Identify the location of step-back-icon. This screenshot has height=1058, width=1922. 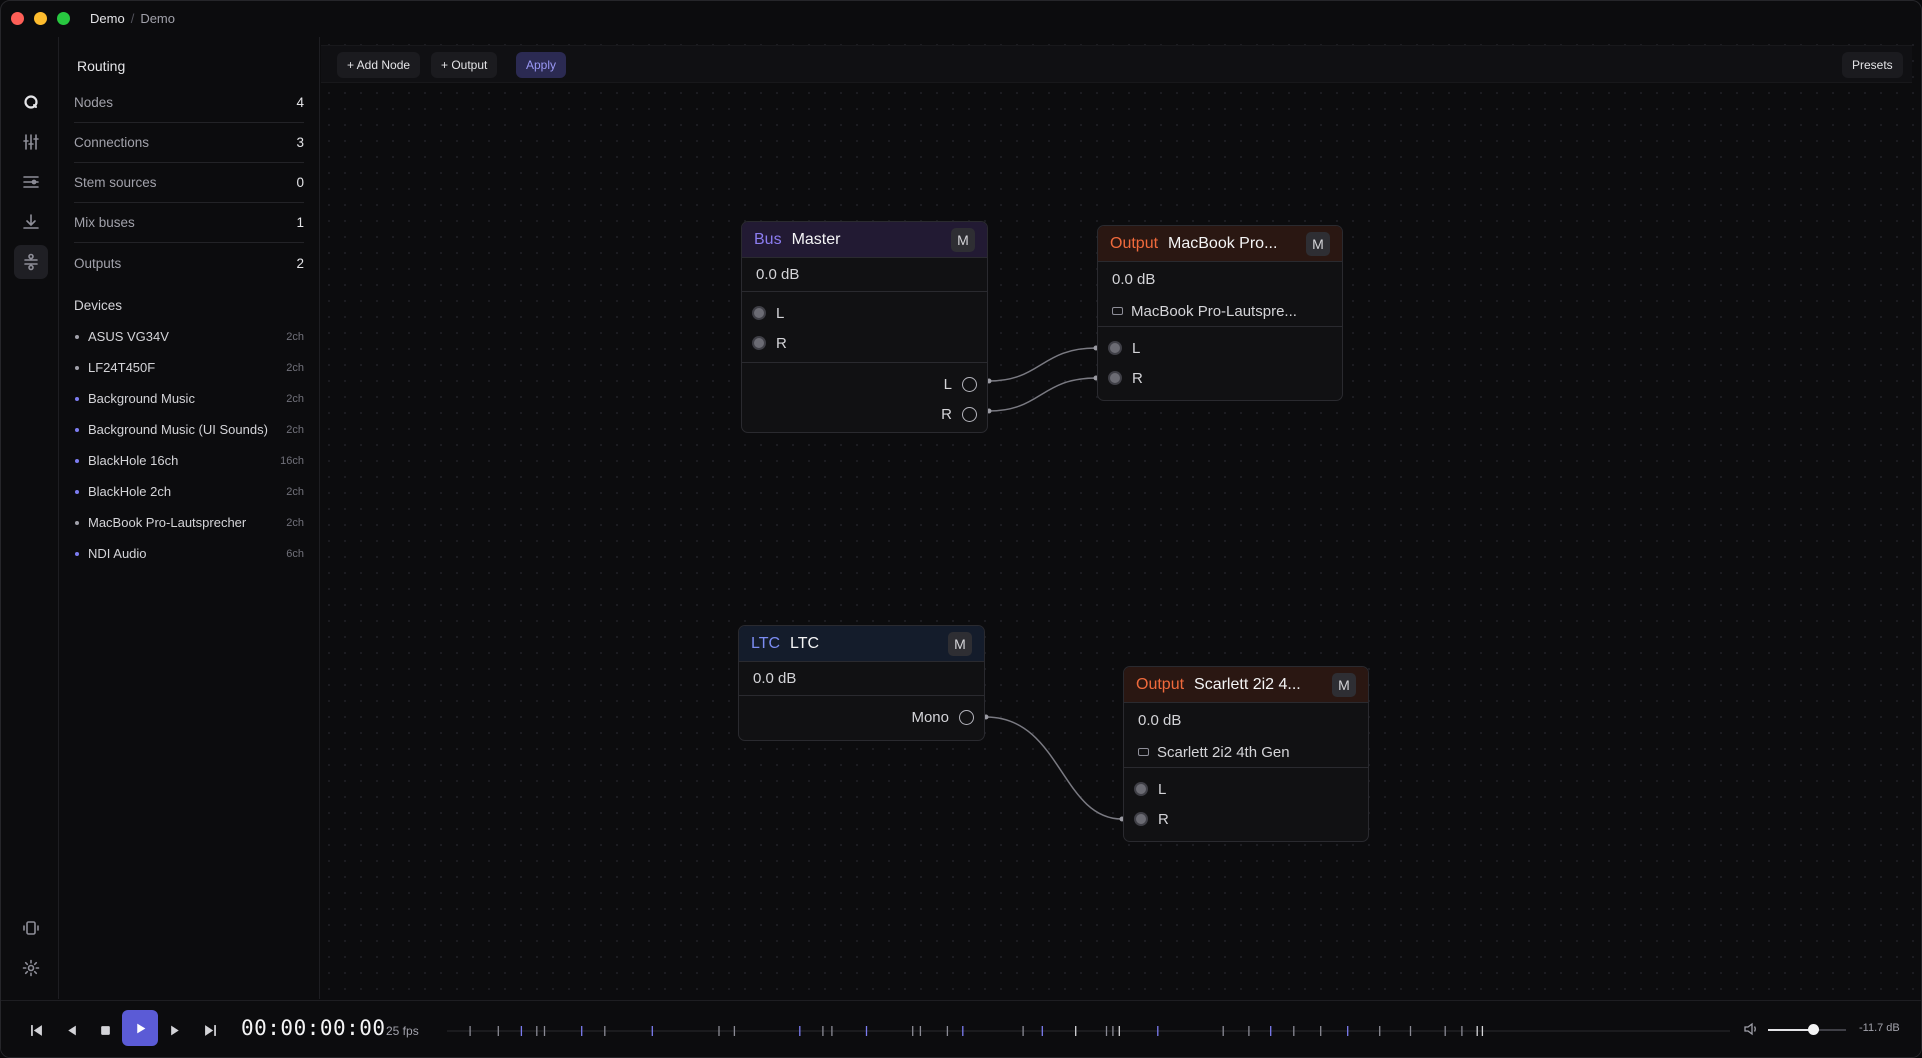
(71, 1030).